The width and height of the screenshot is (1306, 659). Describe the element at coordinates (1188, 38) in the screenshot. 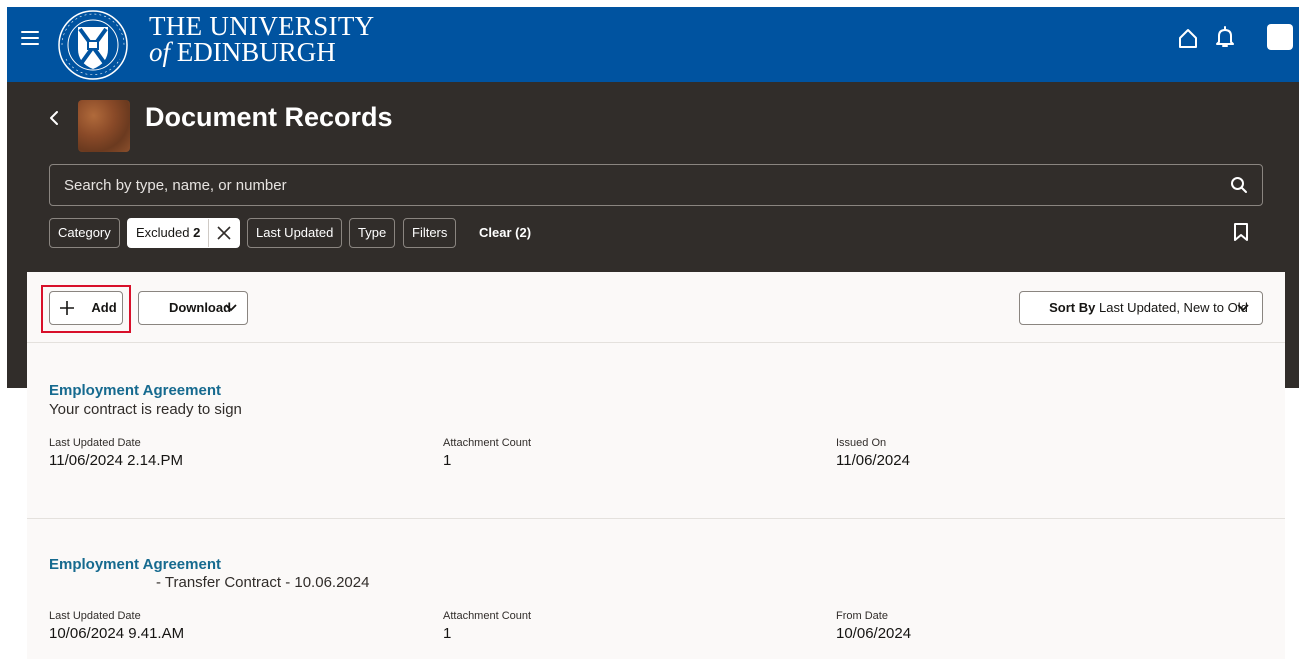

I see `home-icon` at that location.